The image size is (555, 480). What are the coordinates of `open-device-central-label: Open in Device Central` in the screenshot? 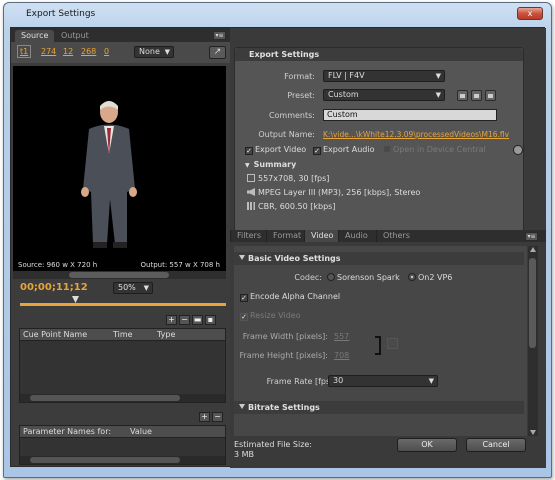 It's located at (439, 149).